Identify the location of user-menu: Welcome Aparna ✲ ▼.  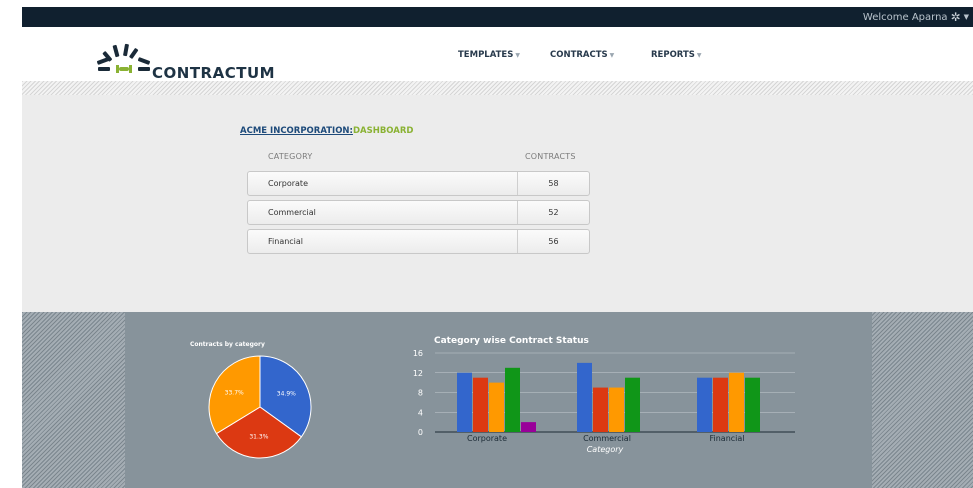
(916, 17).